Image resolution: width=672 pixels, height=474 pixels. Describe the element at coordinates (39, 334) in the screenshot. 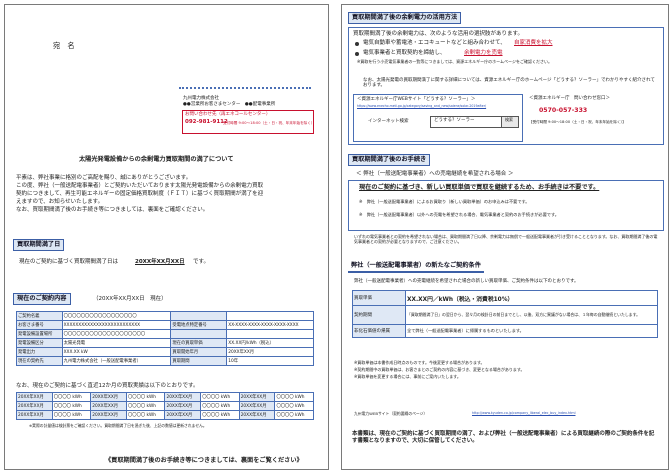

I see `contract-label: 発電設備設置場所` at that location.